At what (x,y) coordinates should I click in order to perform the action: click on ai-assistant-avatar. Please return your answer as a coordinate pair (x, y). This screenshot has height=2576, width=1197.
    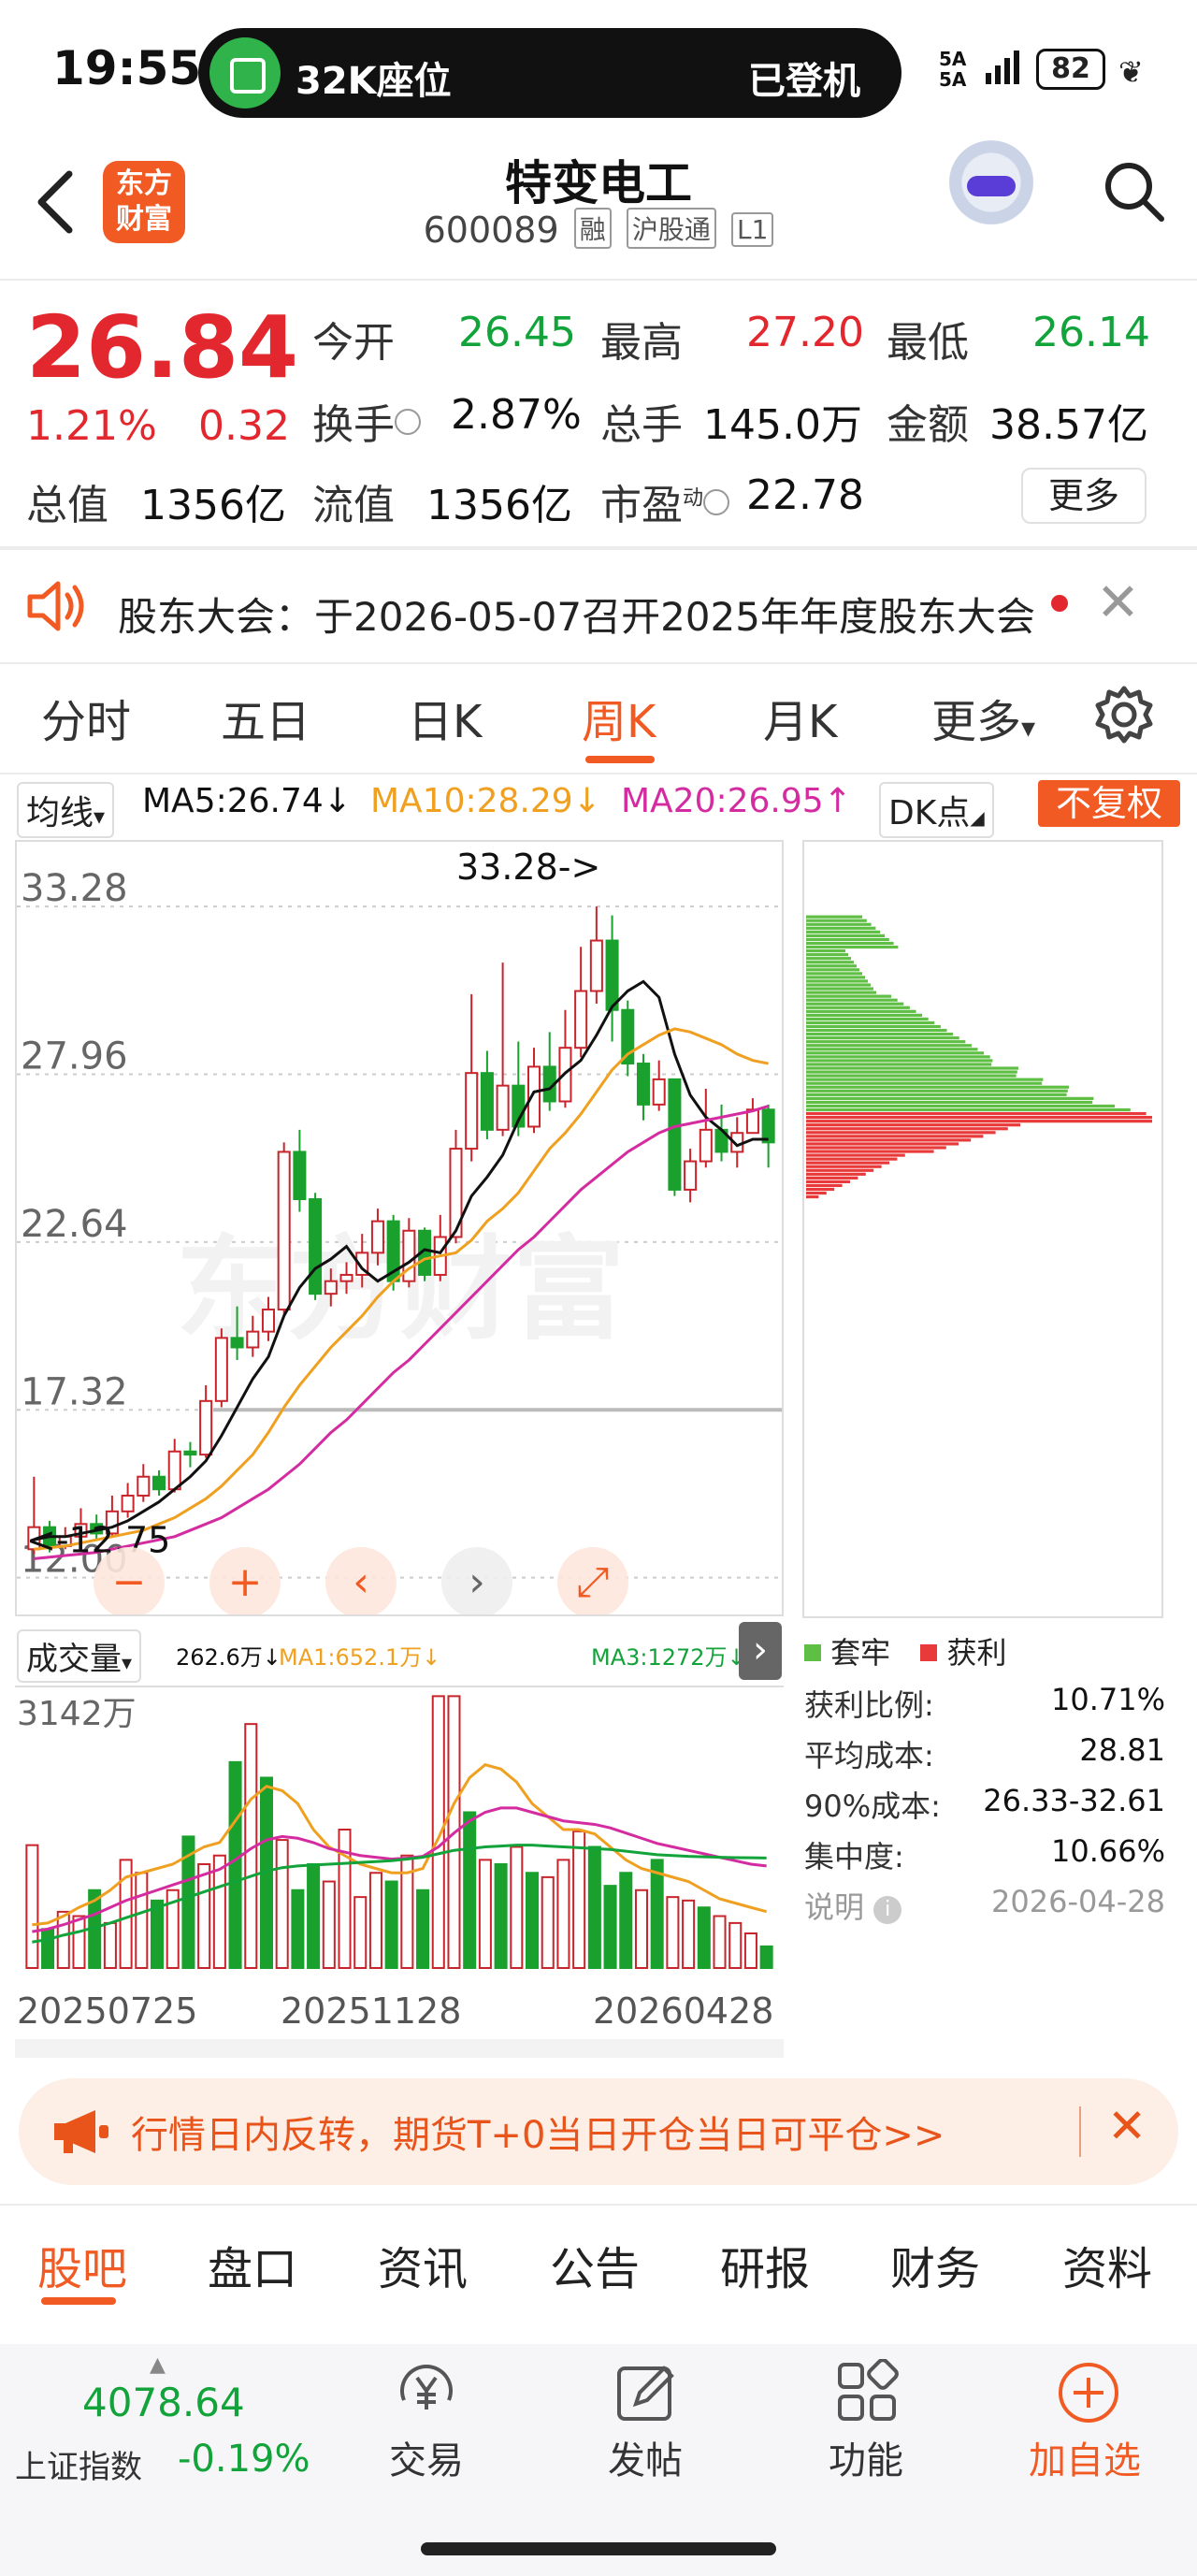
    Looking at the image, I should click on (991, 187).